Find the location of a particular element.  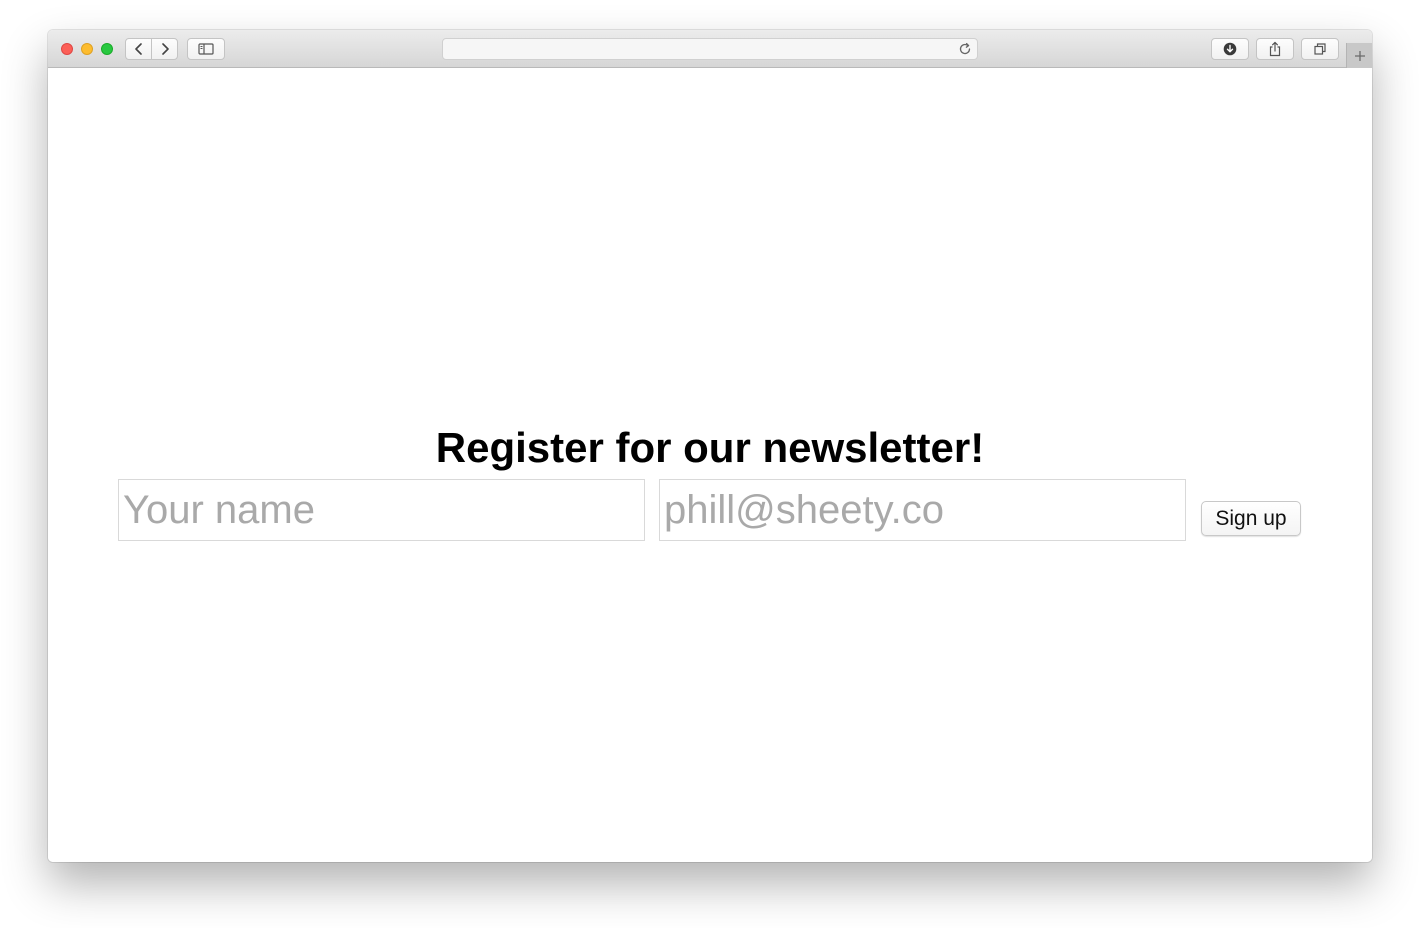

browser-toolbar is located at coordinates (710, 49).